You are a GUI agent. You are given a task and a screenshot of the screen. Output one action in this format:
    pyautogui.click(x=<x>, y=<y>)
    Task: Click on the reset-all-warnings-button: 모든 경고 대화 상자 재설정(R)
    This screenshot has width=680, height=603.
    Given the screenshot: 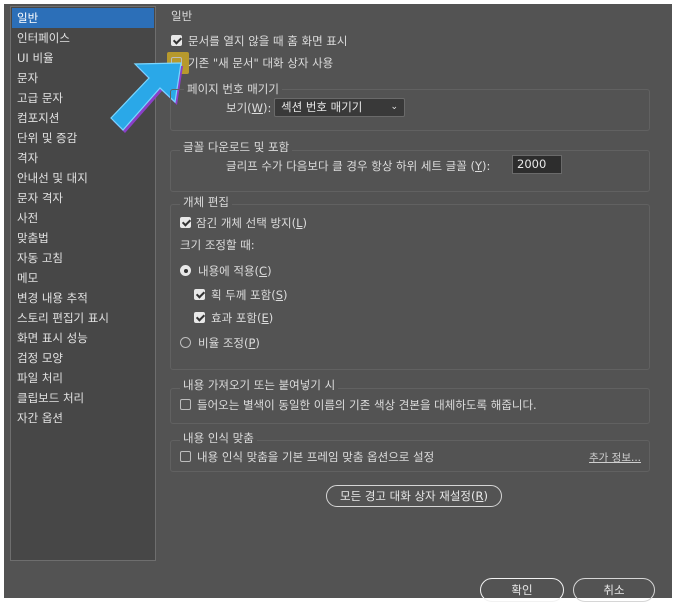 What is the action you would take?
    pyautogui.click(x=414, y=496)
    